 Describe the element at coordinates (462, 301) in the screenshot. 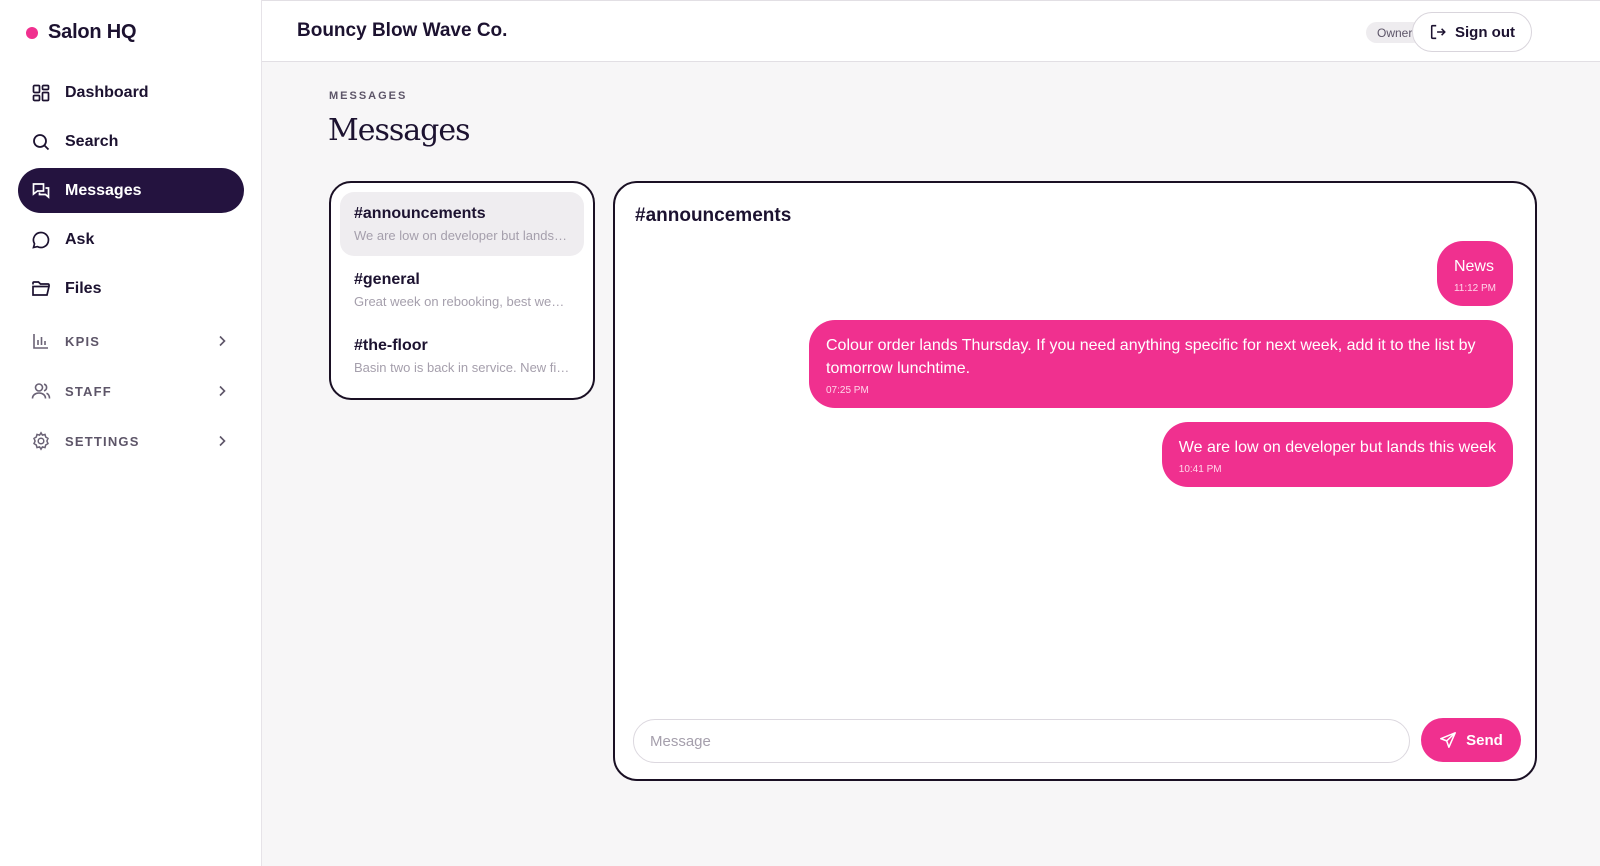

I see `channel-preview: Great week on rebooking, best week yet` at that location.